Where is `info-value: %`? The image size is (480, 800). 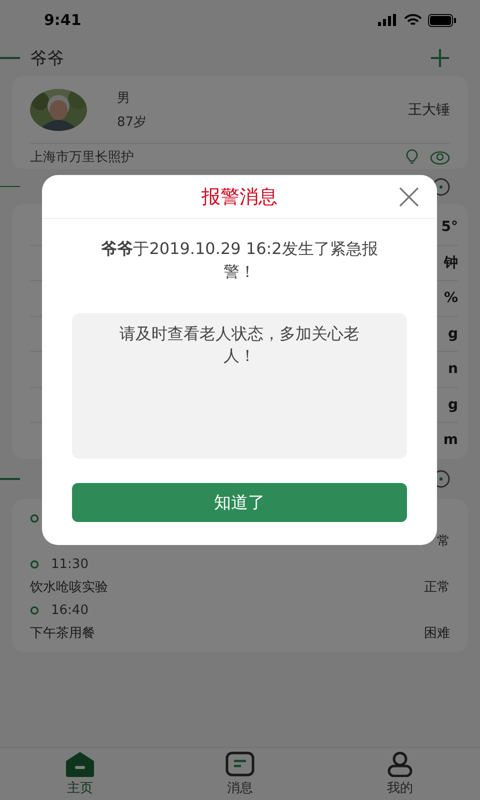
info-value: % is located at coordinates (451, 298).